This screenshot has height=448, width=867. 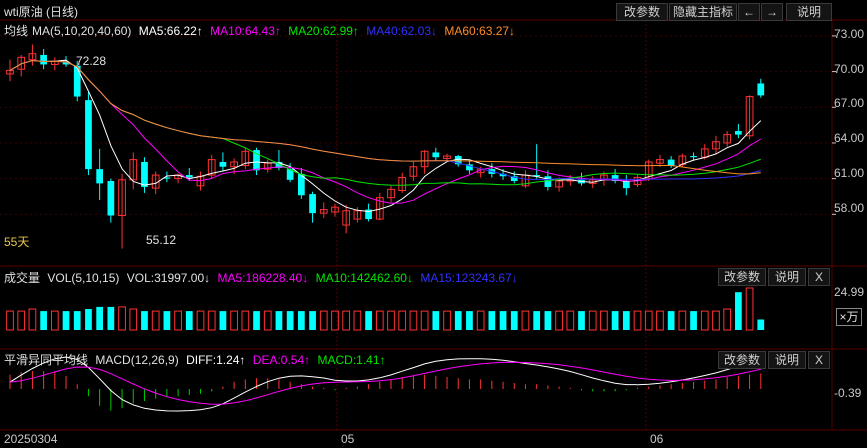 I want to click on hide-indicators-button: 隐藏主指标, so click(x=703, y=12).